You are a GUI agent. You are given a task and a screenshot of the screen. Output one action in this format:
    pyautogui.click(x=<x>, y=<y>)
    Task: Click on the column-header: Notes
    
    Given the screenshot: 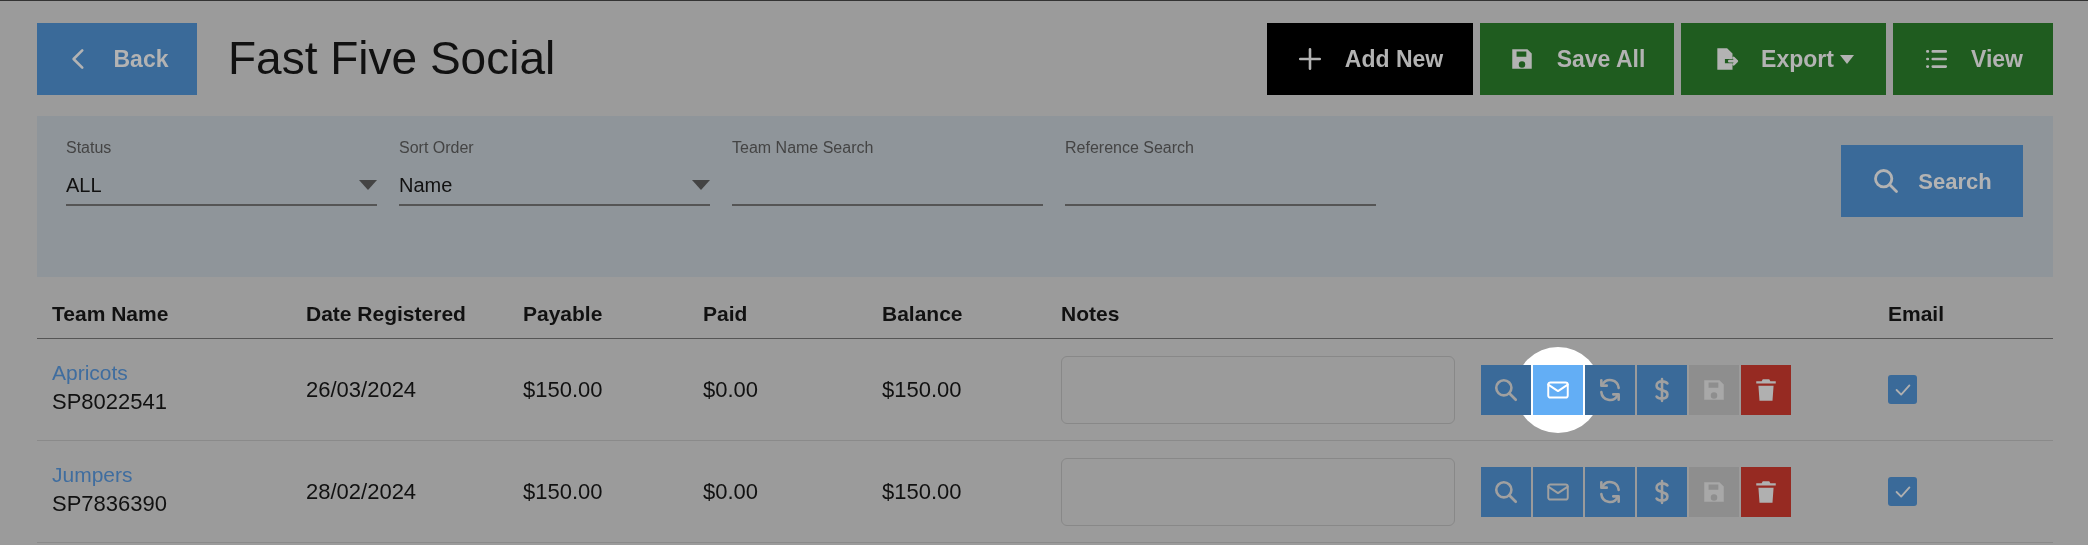 What is the action you would take?
    pyautogui.click(x=1090, y=313)
    